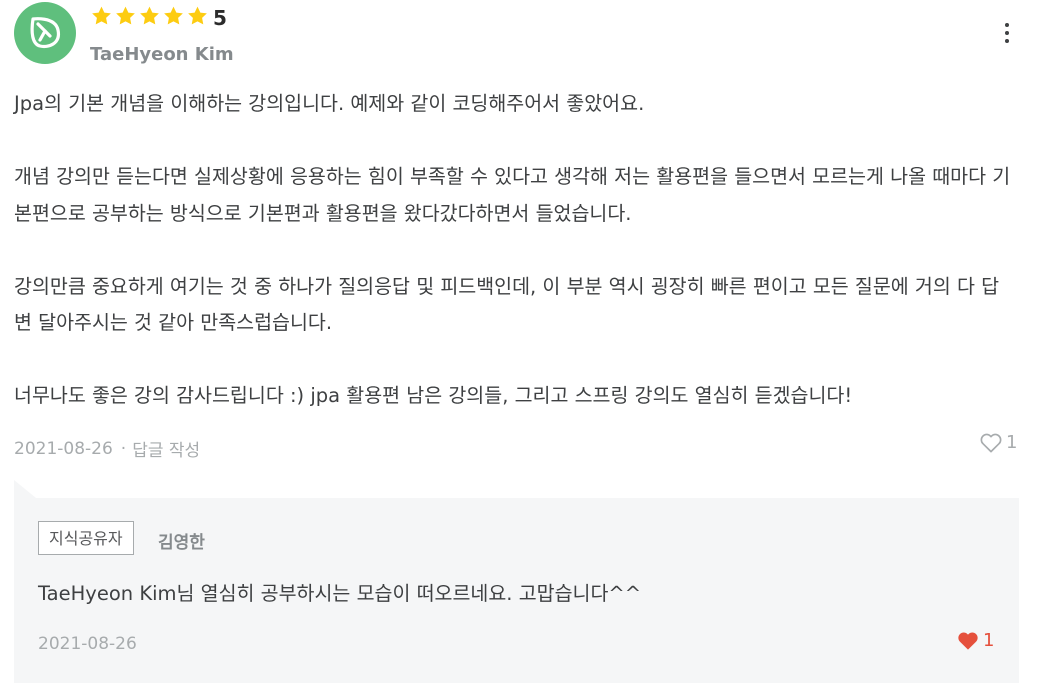 Image resolution: width=1051 pixels, height=683 pixels. What do you see at coordinates (166, 448) in the screenshot?
I see `write-reply-button: 답글 작성` at bounding box center [166, 448].